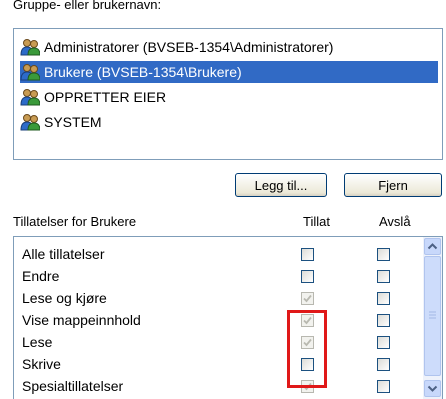  I want to click on permissions-title: Tillatelser for Brukere, so click(75, 221).